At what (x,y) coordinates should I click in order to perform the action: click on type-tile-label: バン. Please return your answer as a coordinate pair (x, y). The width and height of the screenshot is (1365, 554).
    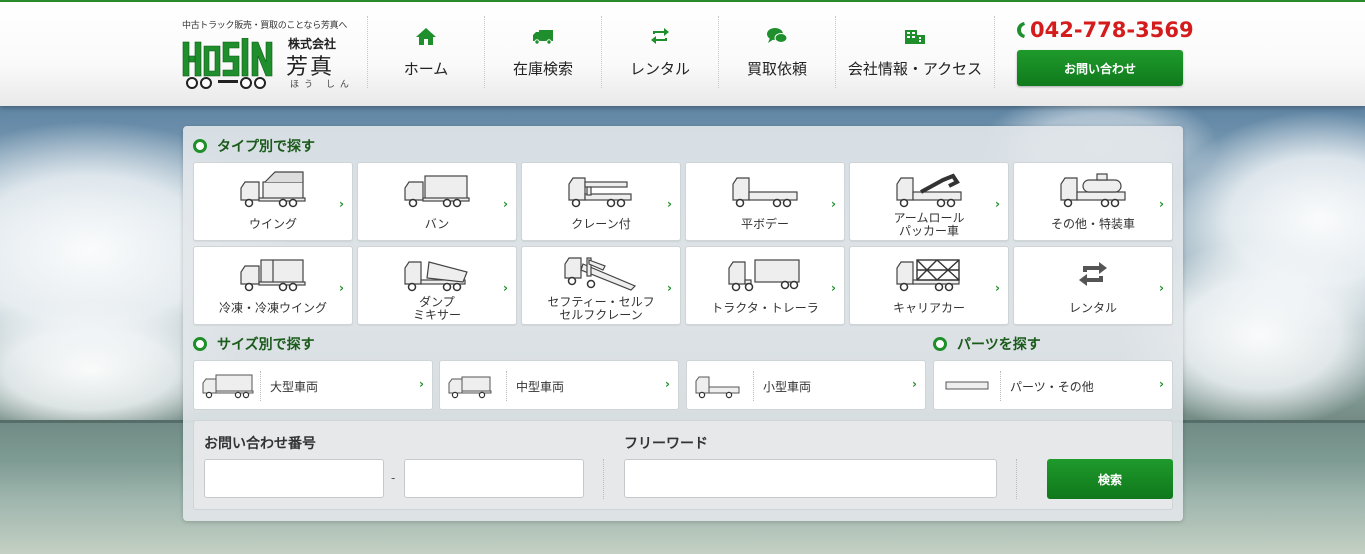
    Looking at the image, I should click on (437, 224).